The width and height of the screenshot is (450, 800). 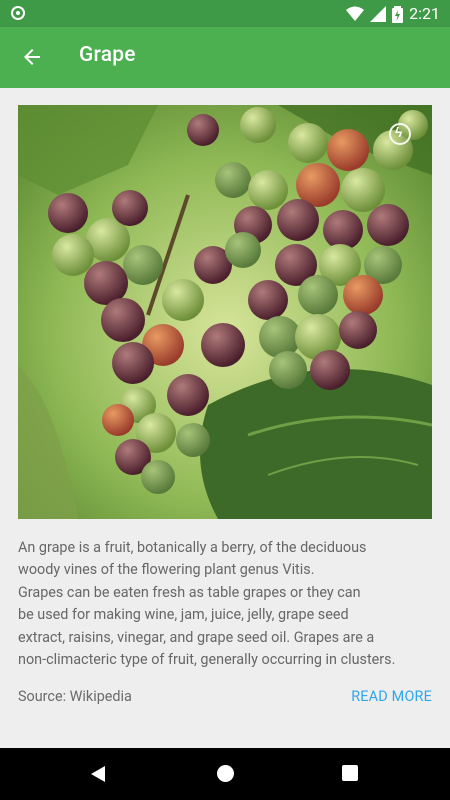 What do you see at coordinates (398, 14) in the screenshot?
I see `battery-icon` at bounding box center [398, 14].